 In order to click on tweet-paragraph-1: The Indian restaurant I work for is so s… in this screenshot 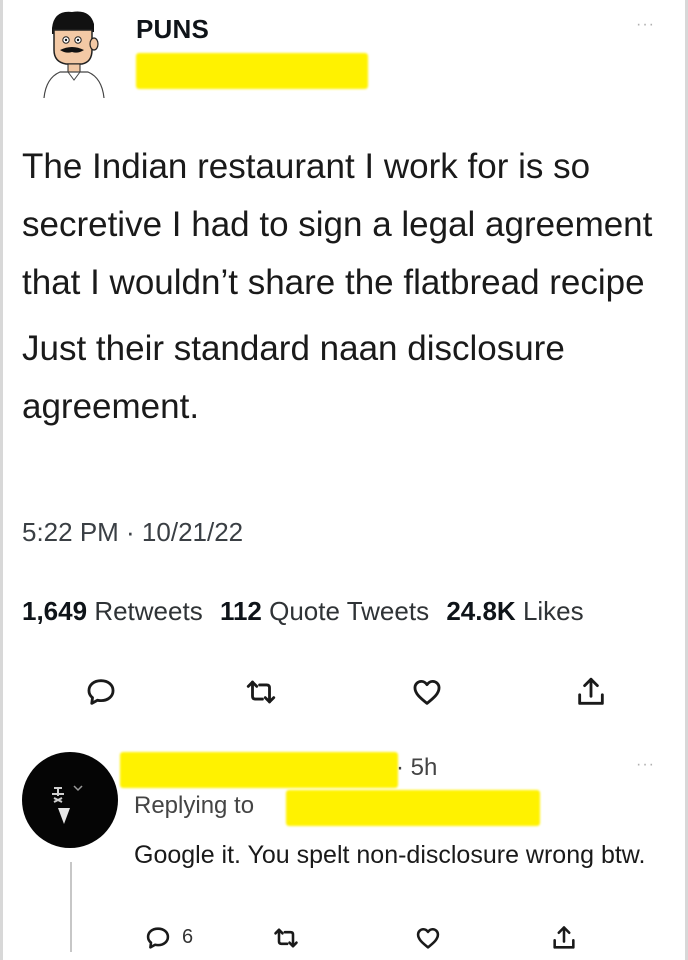, I will do `click(337, 224)`.